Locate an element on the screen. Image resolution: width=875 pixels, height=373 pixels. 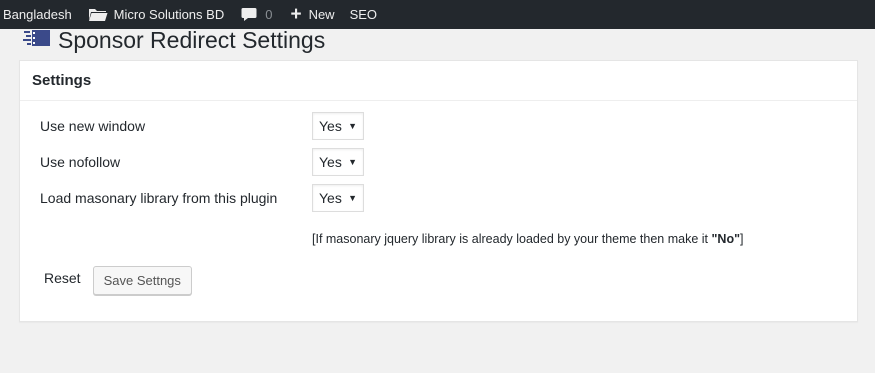
site-link: Micro Solutions BD is located at coordinates (156, 14).